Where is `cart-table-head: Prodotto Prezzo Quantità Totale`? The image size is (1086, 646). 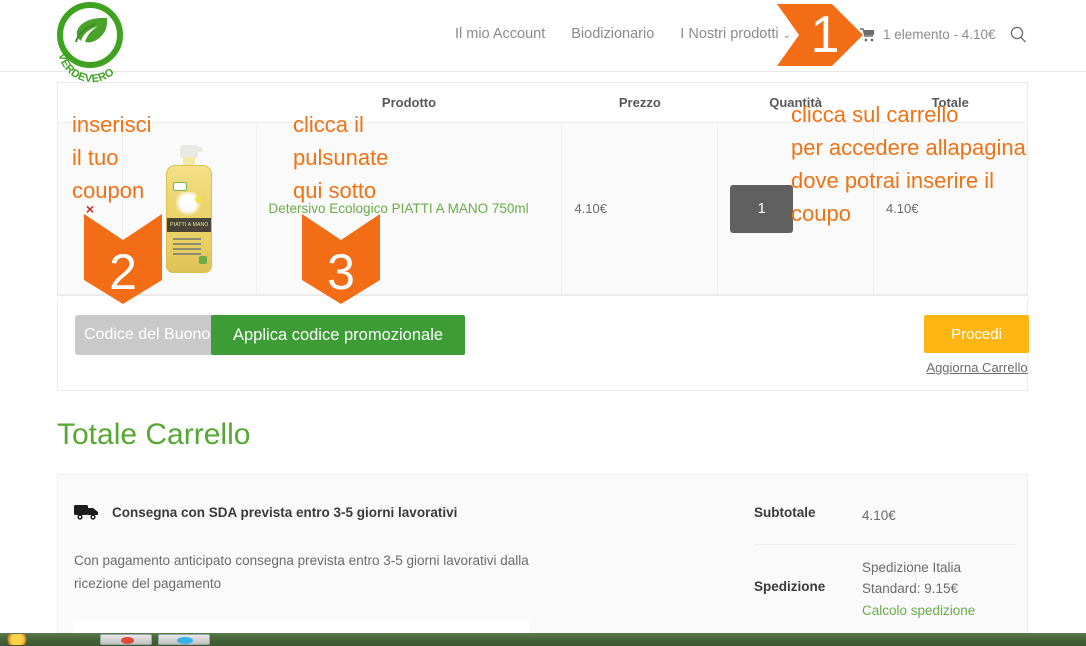 cart-table-head: Prodotto Prezzo Quantità Totale is located at coordinates (542, 103).